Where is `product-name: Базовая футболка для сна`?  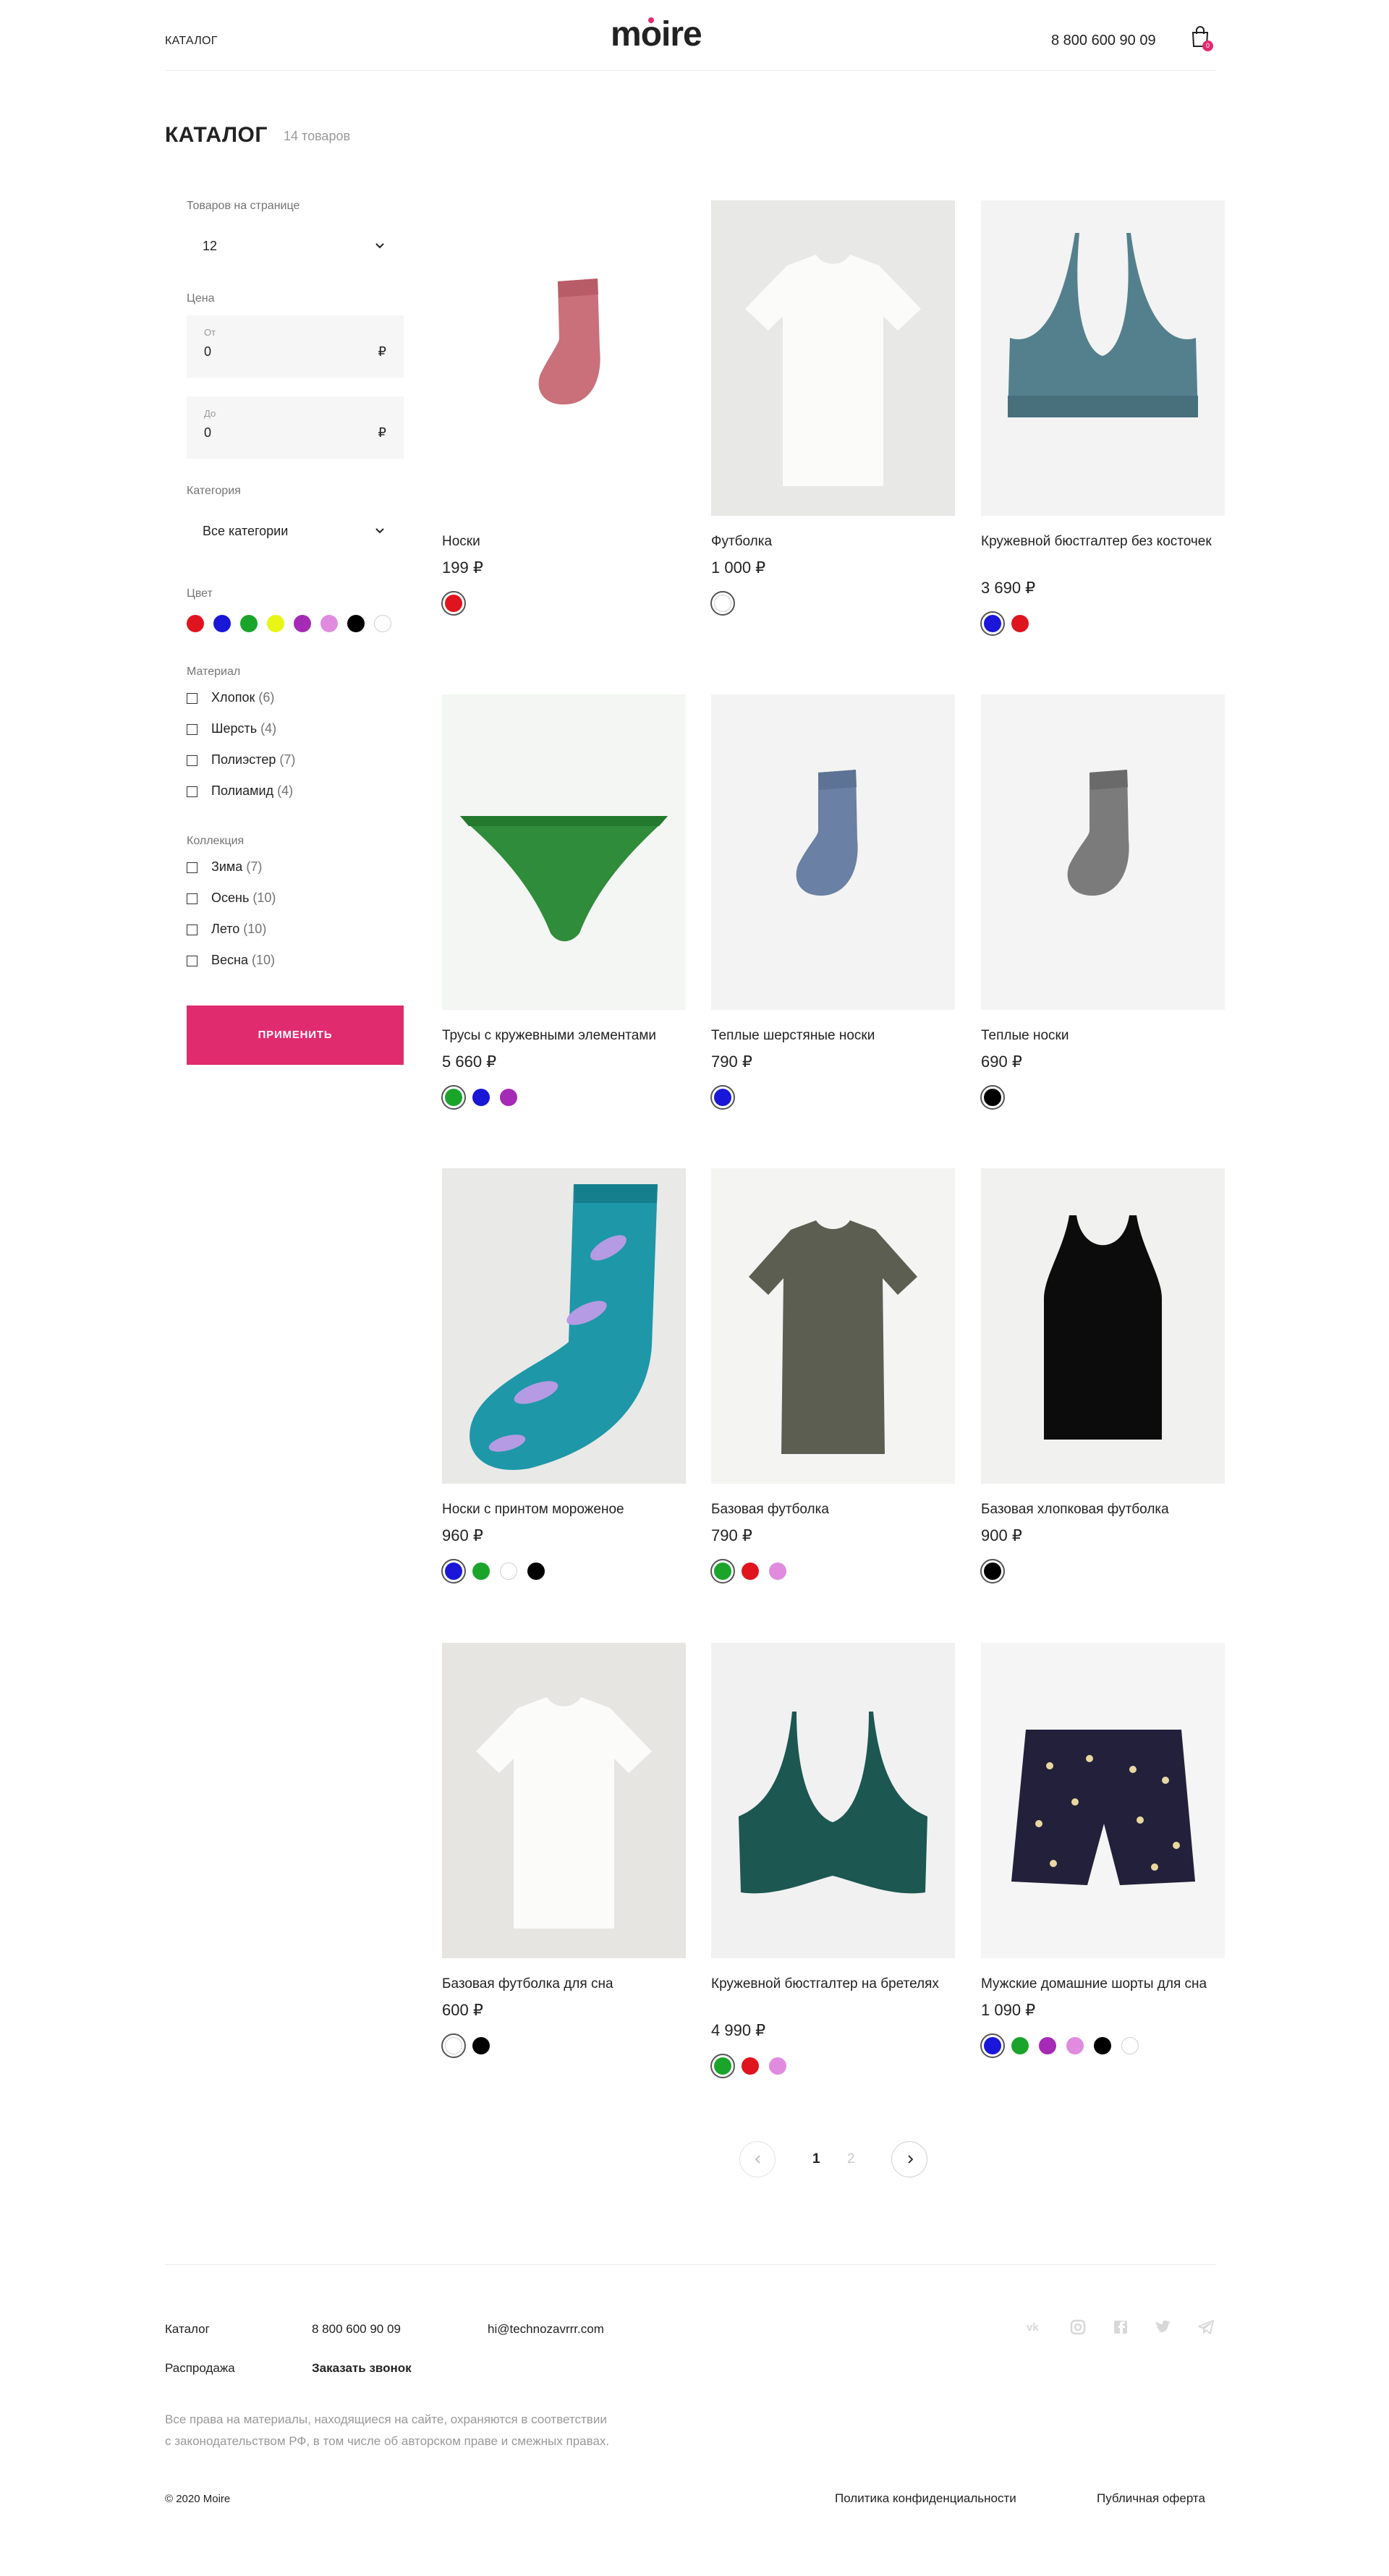
product-name: Базовая футболка для сна is located at coordinates (564, 1984).